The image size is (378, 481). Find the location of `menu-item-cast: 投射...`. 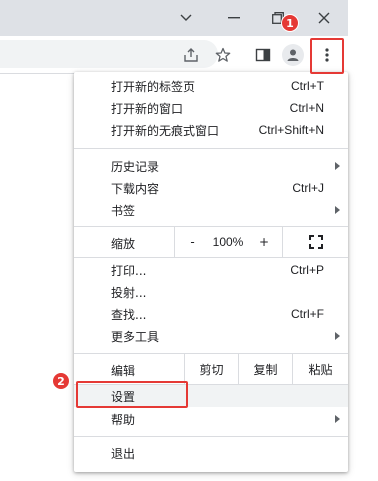

menu-item-cast: 投射... is located at coordinates (211, 292).